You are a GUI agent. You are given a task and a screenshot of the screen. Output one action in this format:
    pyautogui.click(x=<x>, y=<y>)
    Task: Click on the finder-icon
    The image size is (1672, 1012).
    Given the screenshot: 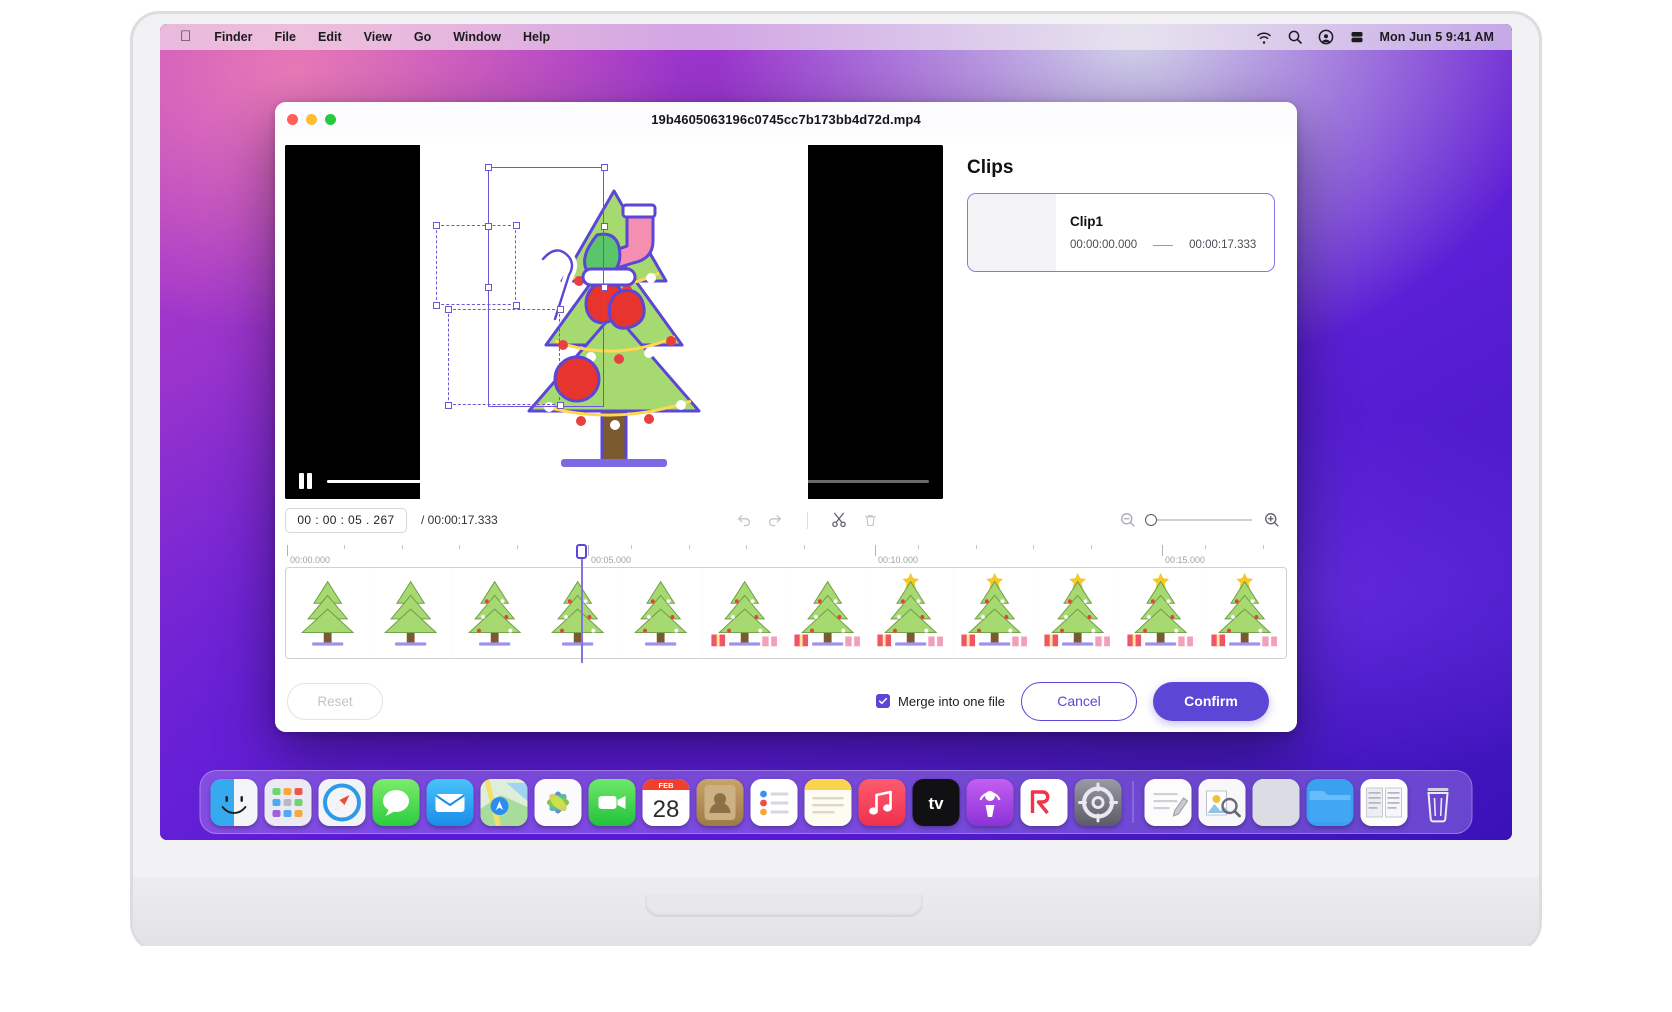 What is the action you would take?
    pyautogui.click(x=234, y=802)
    